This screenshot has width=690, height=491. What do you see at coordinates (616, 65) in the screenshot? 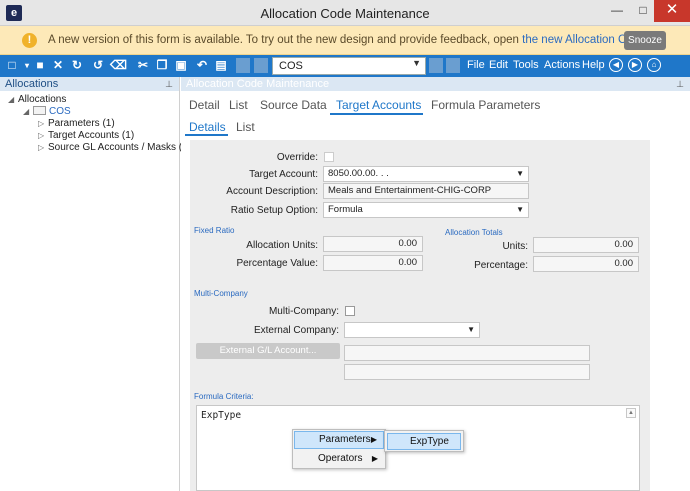
I see `back-icon: ◀` at bounding box center [616, 65].